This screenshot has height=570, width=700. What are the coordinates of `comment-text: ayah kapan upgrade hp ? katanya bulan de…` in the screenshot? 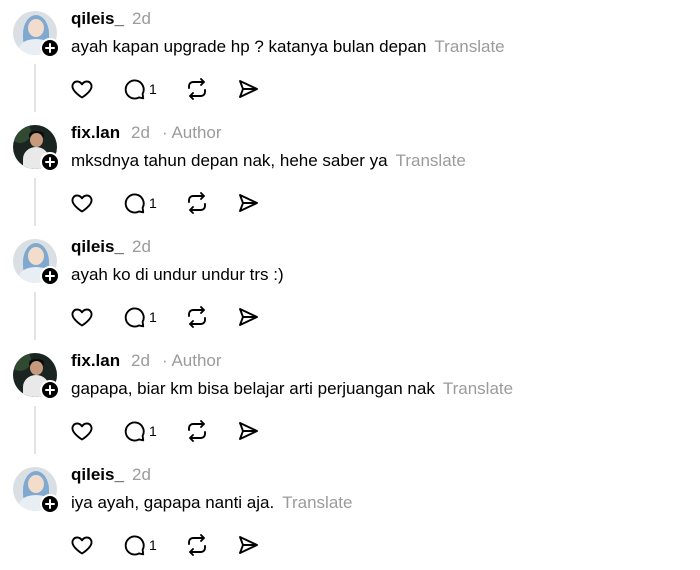 It's located at (288, 47).